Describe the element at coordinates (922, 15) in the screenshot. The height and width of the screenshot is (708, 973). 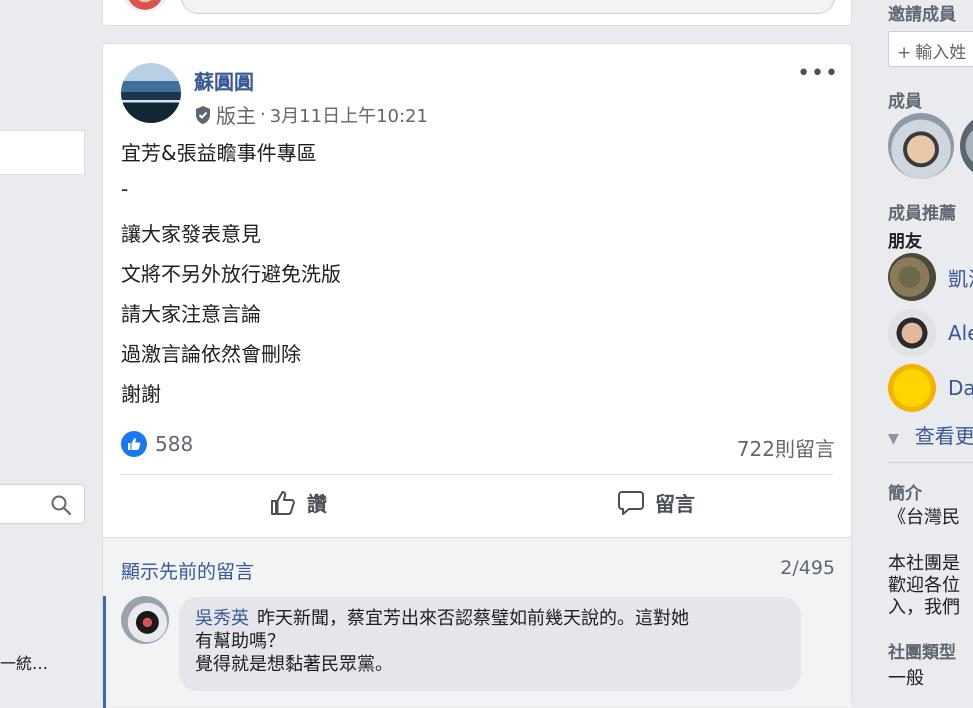
I see `invite-heading: 邀請成員` at that location.